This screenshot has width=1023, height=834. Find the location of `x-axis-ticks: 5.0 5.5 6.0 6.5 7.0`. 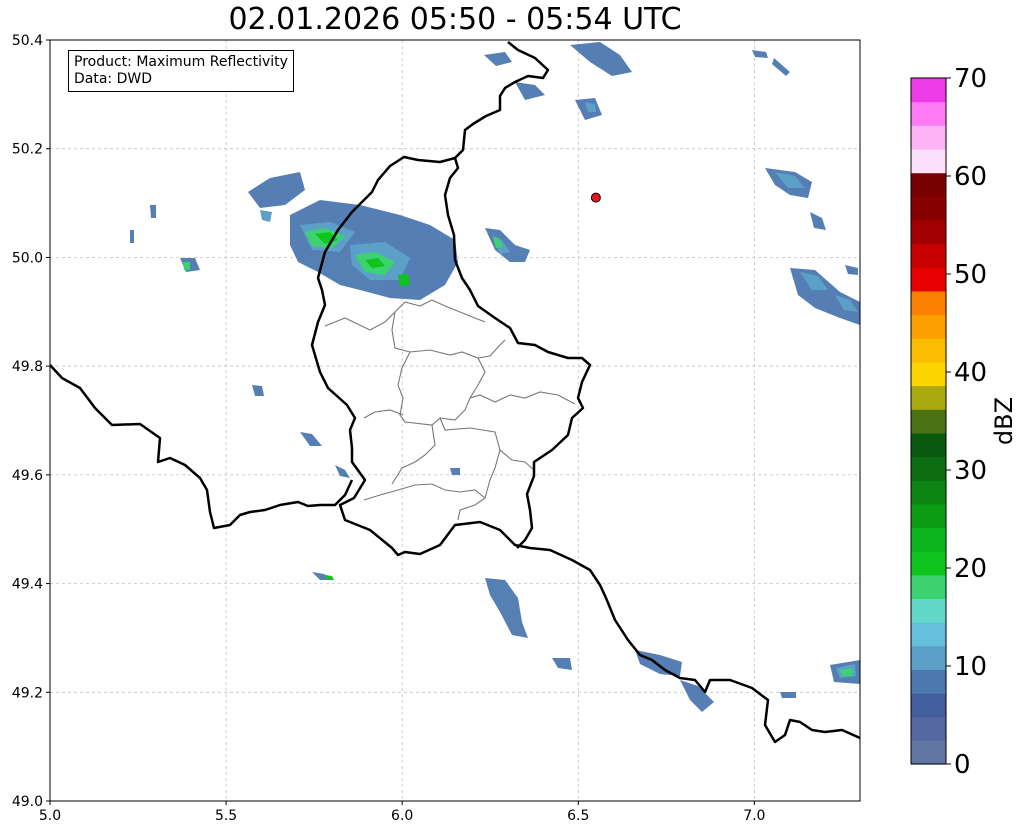

x-axis-ticks: 5.0 5.5 6.0 6.5 7.0 is located at coordinates (402, 812).